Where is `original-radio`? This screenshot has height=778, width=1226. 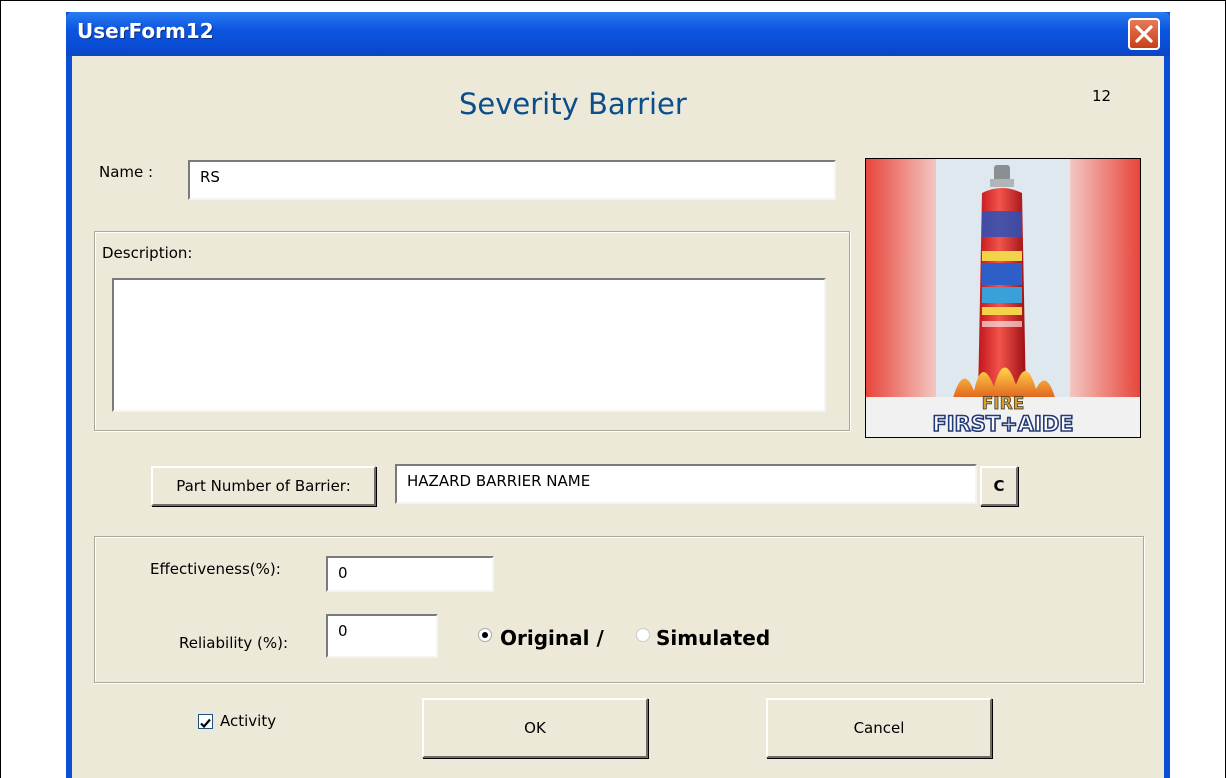
original-radio is located at coordinates (485, 635).